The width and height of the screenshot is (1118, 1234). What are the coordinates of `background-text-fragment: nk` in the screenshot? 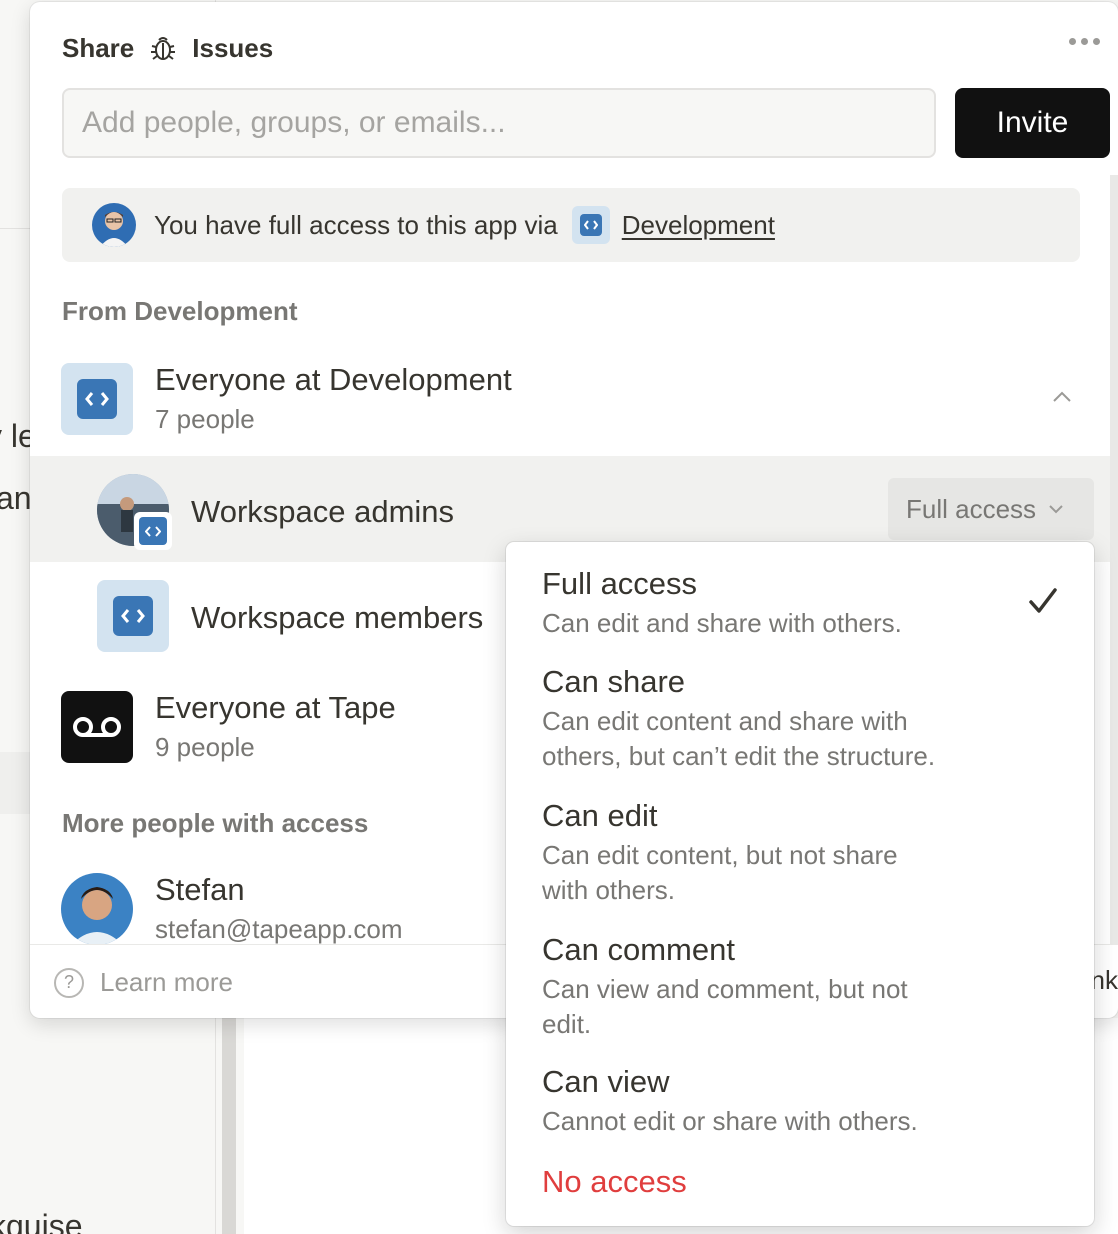 It's located at (1104, 980).